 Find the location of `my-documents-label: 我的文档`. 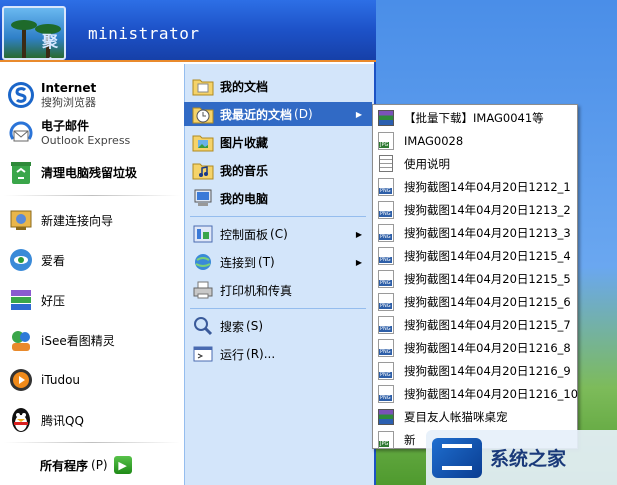

my-documents-label: 我的文档 is located at coordinates (244, 86).